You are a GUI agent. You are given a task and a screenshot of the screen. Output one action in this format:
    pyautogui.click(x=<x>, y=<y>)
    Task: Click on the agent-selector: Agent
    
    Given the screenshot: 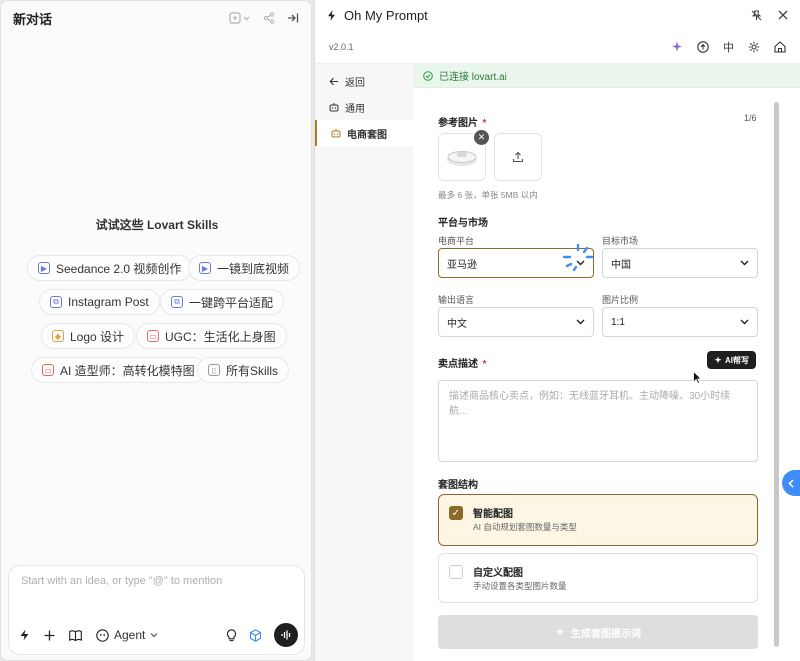 What is the action you would take?
    pyautogui.click(x=127, y=635)
    